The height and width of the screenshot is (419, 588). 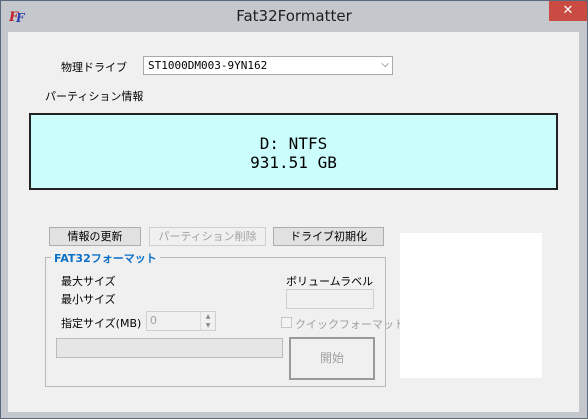 I want to click on refresh-button: 情報の更新, so click(x=95, y=236).